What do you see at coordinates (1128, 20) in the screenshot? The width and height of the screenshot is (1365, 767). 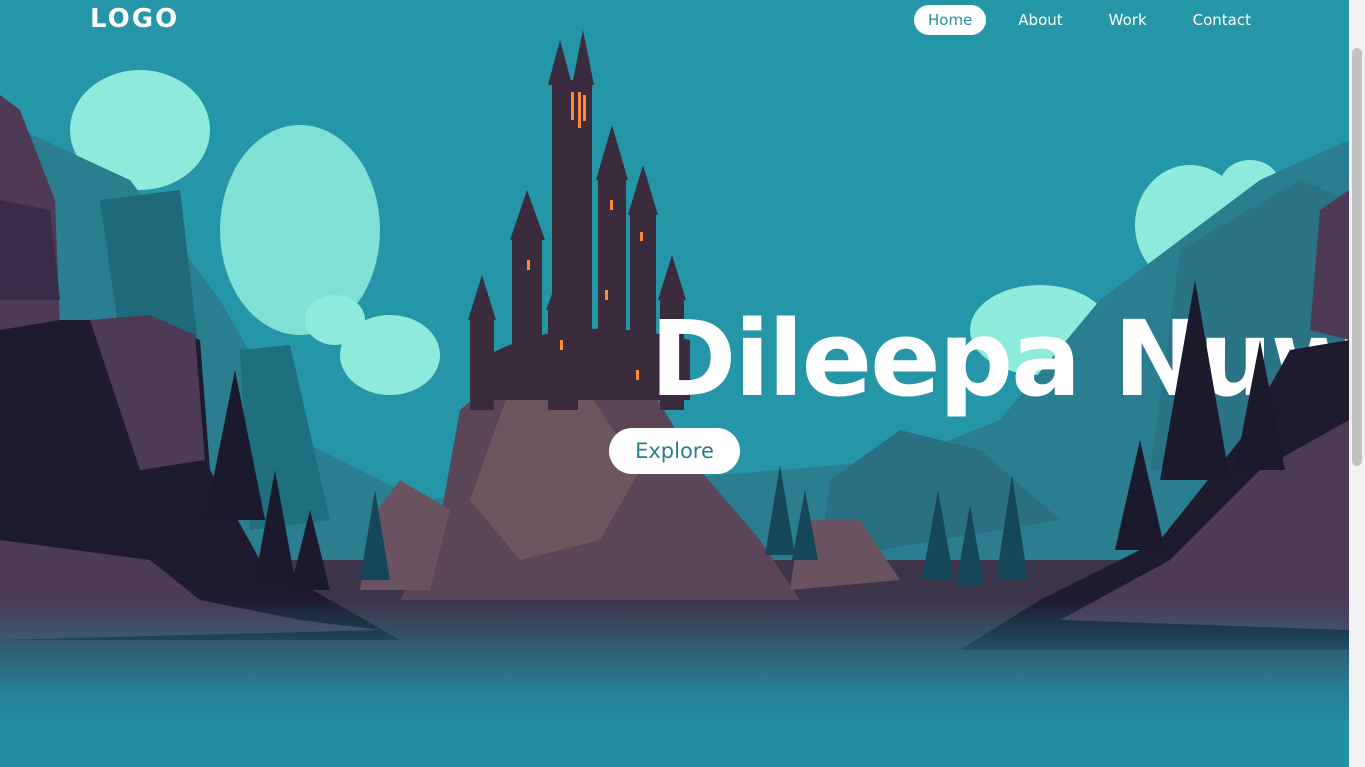 I see `nav-item-work: Work` at bounding box center [1128, 20].